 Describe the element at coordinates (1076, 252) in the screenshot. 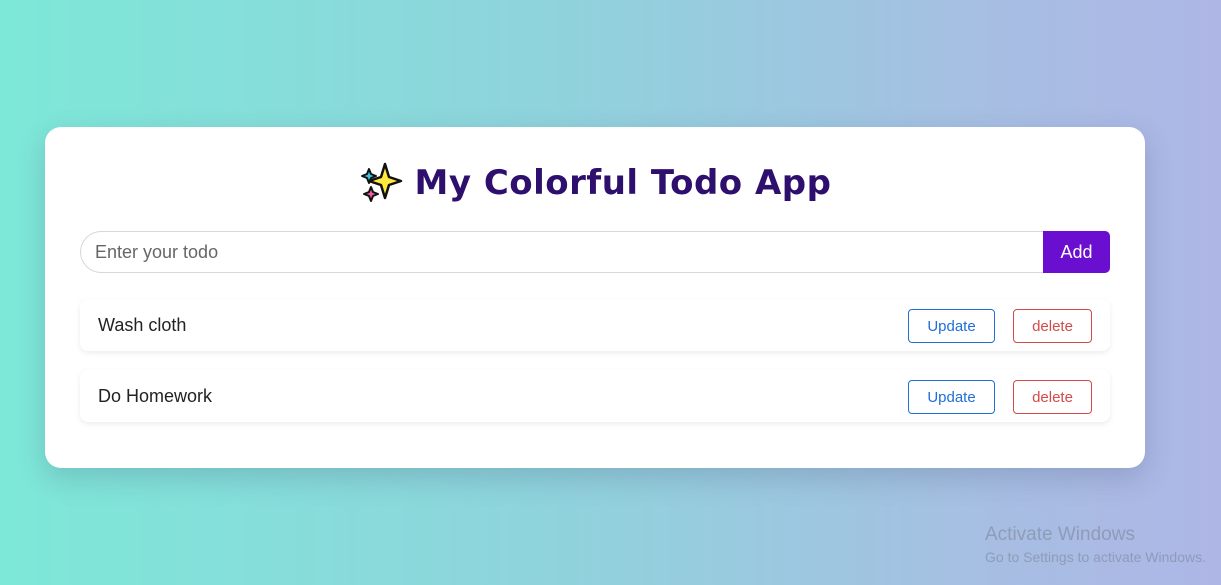

I see `add-button: Add` at that location.